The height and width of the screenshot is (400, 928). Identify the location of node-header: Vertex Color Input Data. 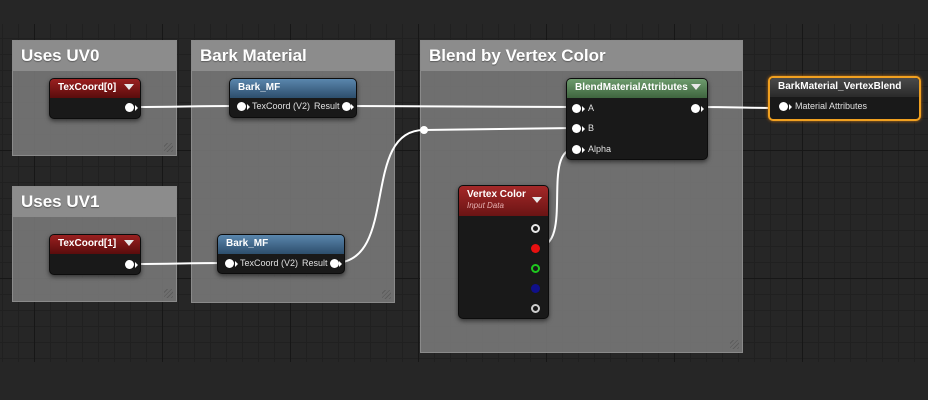
(503, 201).